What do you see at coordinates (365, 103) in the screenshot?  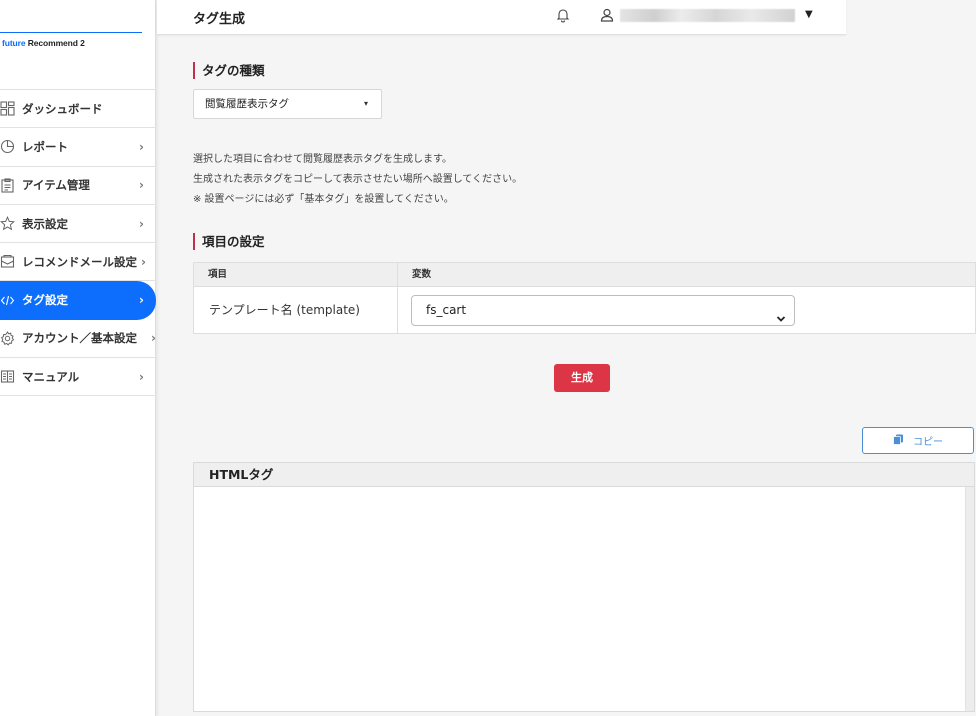 I see `caret-down-icon: ▾` at bounding box center [365, 103].